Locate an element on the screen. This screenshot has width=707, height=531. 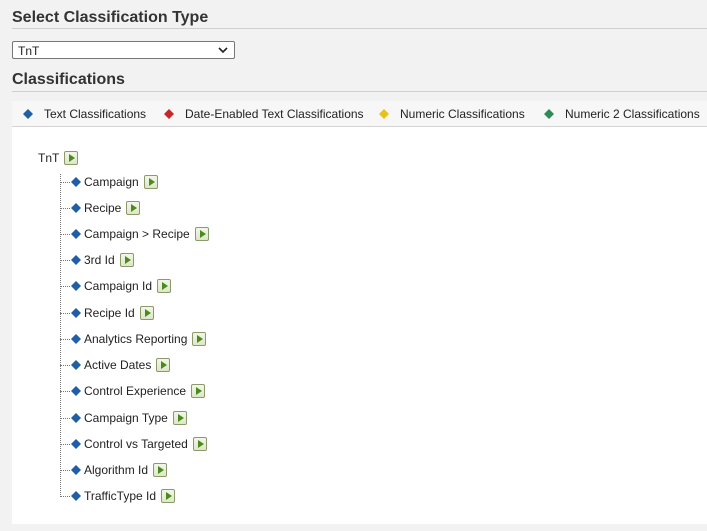
tree-node: Control Experience is located at coordinates (133, 391).